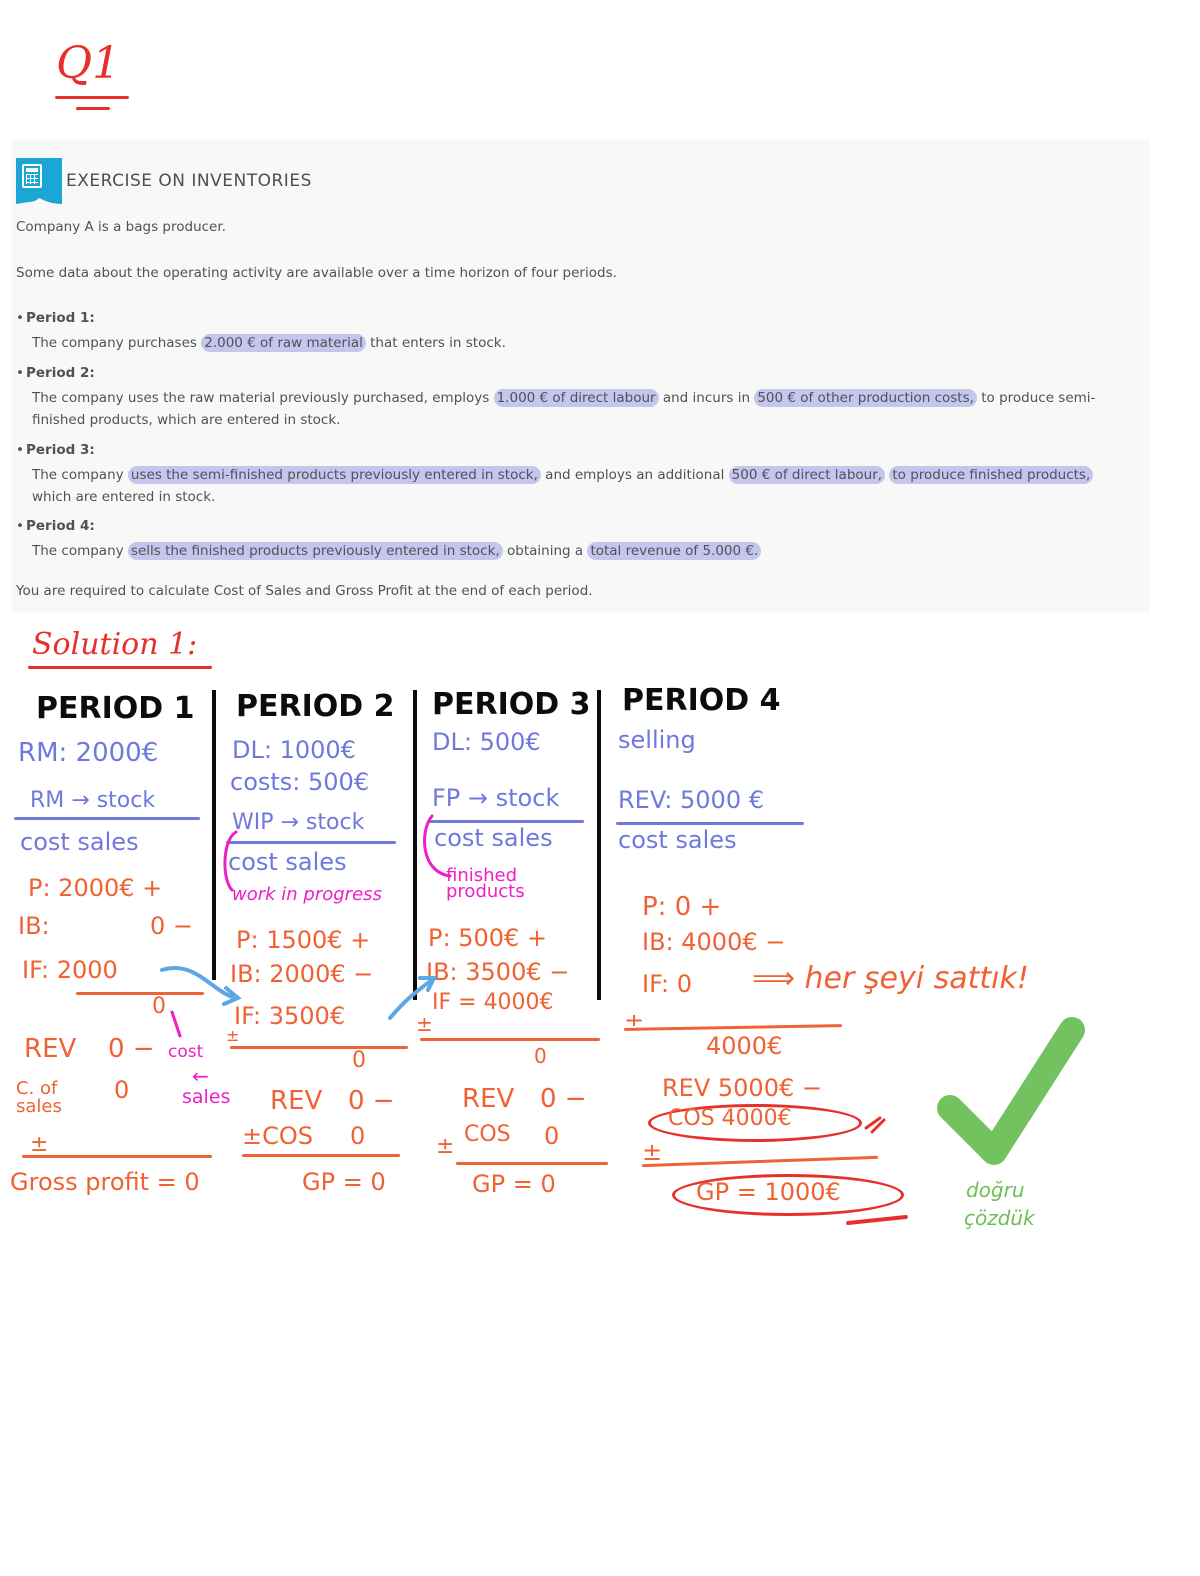 Image resolution: width=1200 pixels, height=1576 pixels. What do you see at coordinates (32, 176) in the screenshot?
I see `calculator-icon` at bounding box center [32, 176].